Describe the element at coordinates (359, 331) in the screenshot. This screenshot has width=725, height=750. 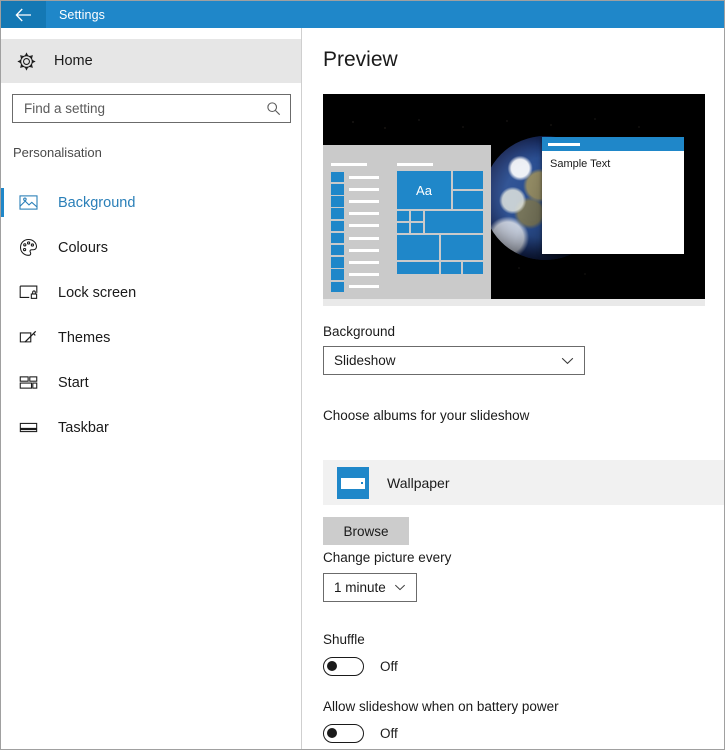
I see `background-label: Background` at that location.